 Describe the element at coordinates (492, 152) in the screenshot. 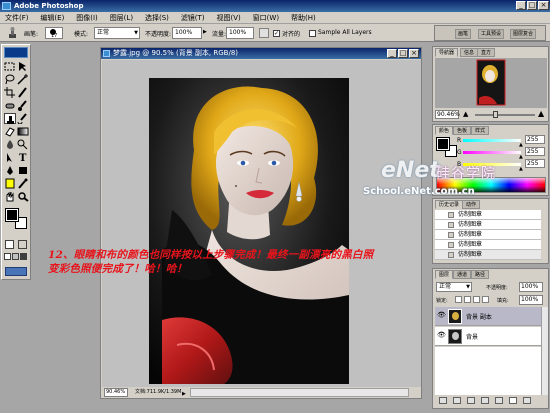

I see `channel-g-slider` at that location.